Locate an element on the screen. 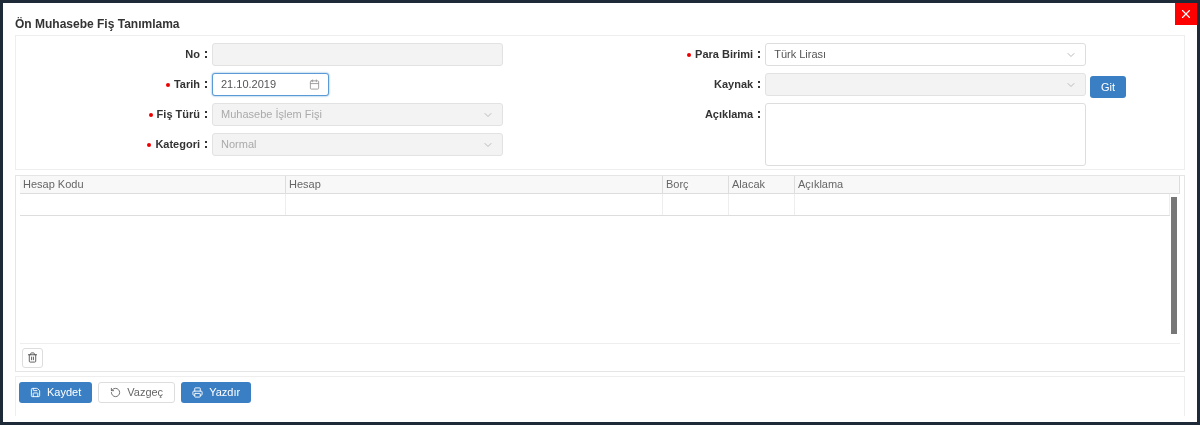 The width and height of the screenshot is (1200, 425). action-button: Vazgeç is located at coordinates (137, 392).